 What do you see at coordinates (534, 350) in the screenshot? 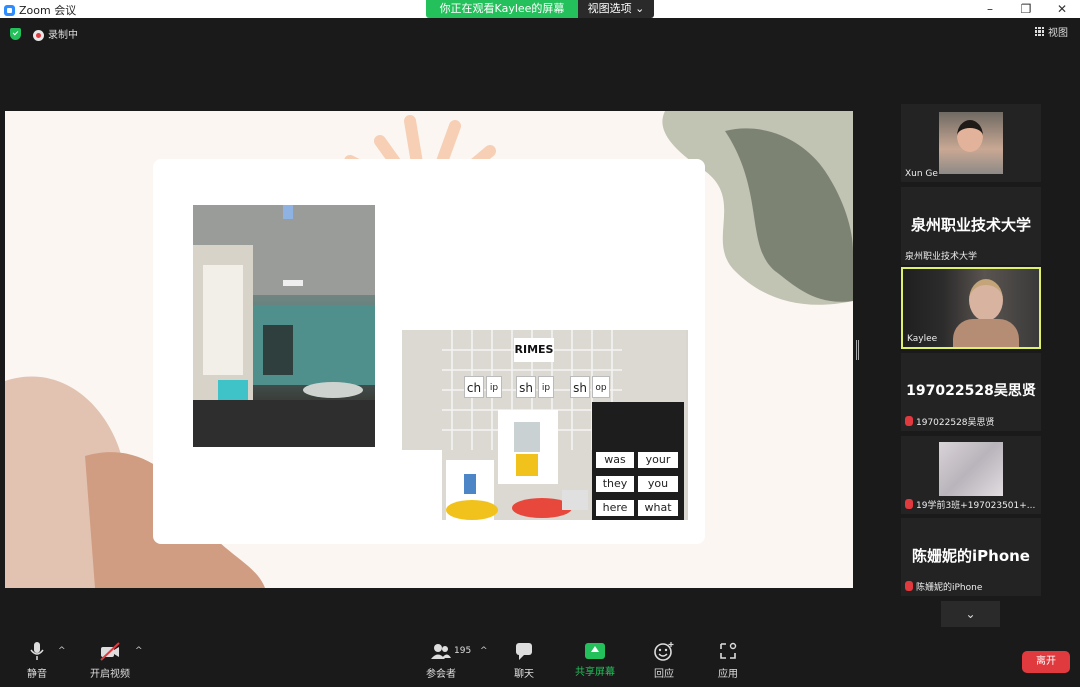
I see `rimes-sign: RIMES` at bounding box center [534, 350].